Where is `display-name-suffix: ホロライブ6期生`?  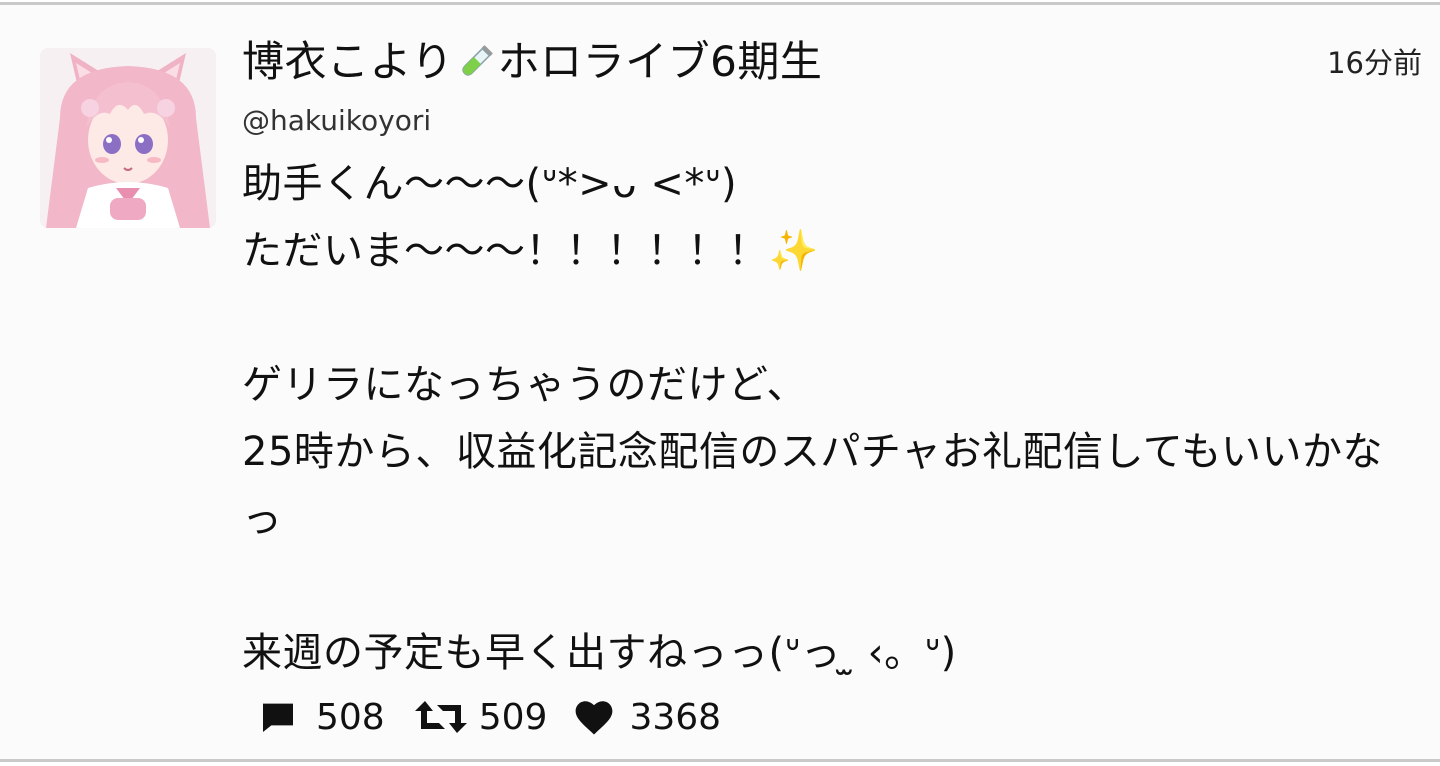 display-name-suffix: ホロライブ6期生 is located at coordinates (660, 61).